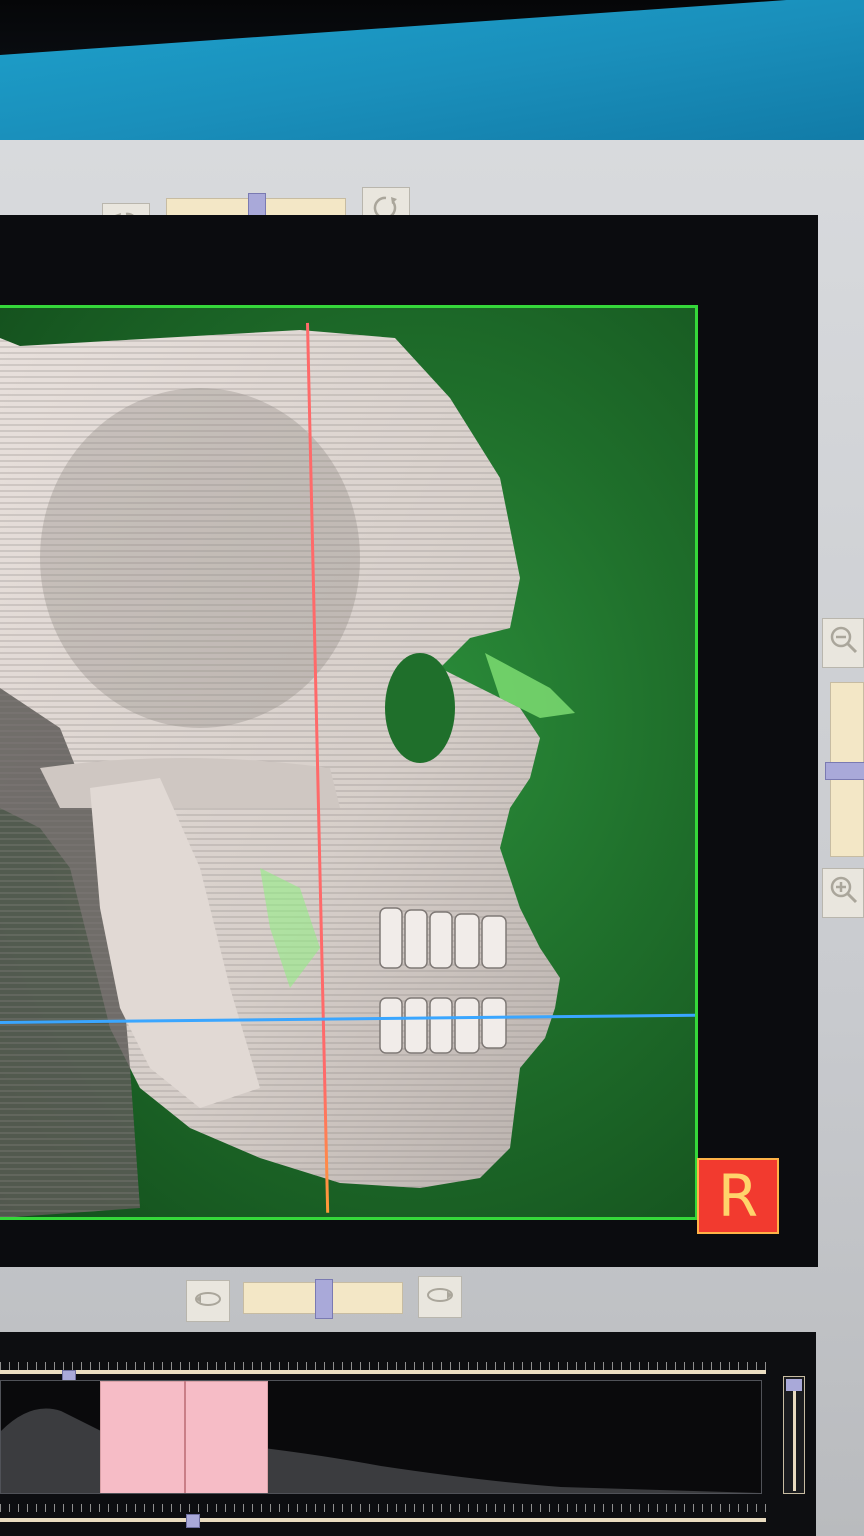 This screenshot has height=1536, width=864. I want to click on zoom-slider-thumb, so click(844, 771).